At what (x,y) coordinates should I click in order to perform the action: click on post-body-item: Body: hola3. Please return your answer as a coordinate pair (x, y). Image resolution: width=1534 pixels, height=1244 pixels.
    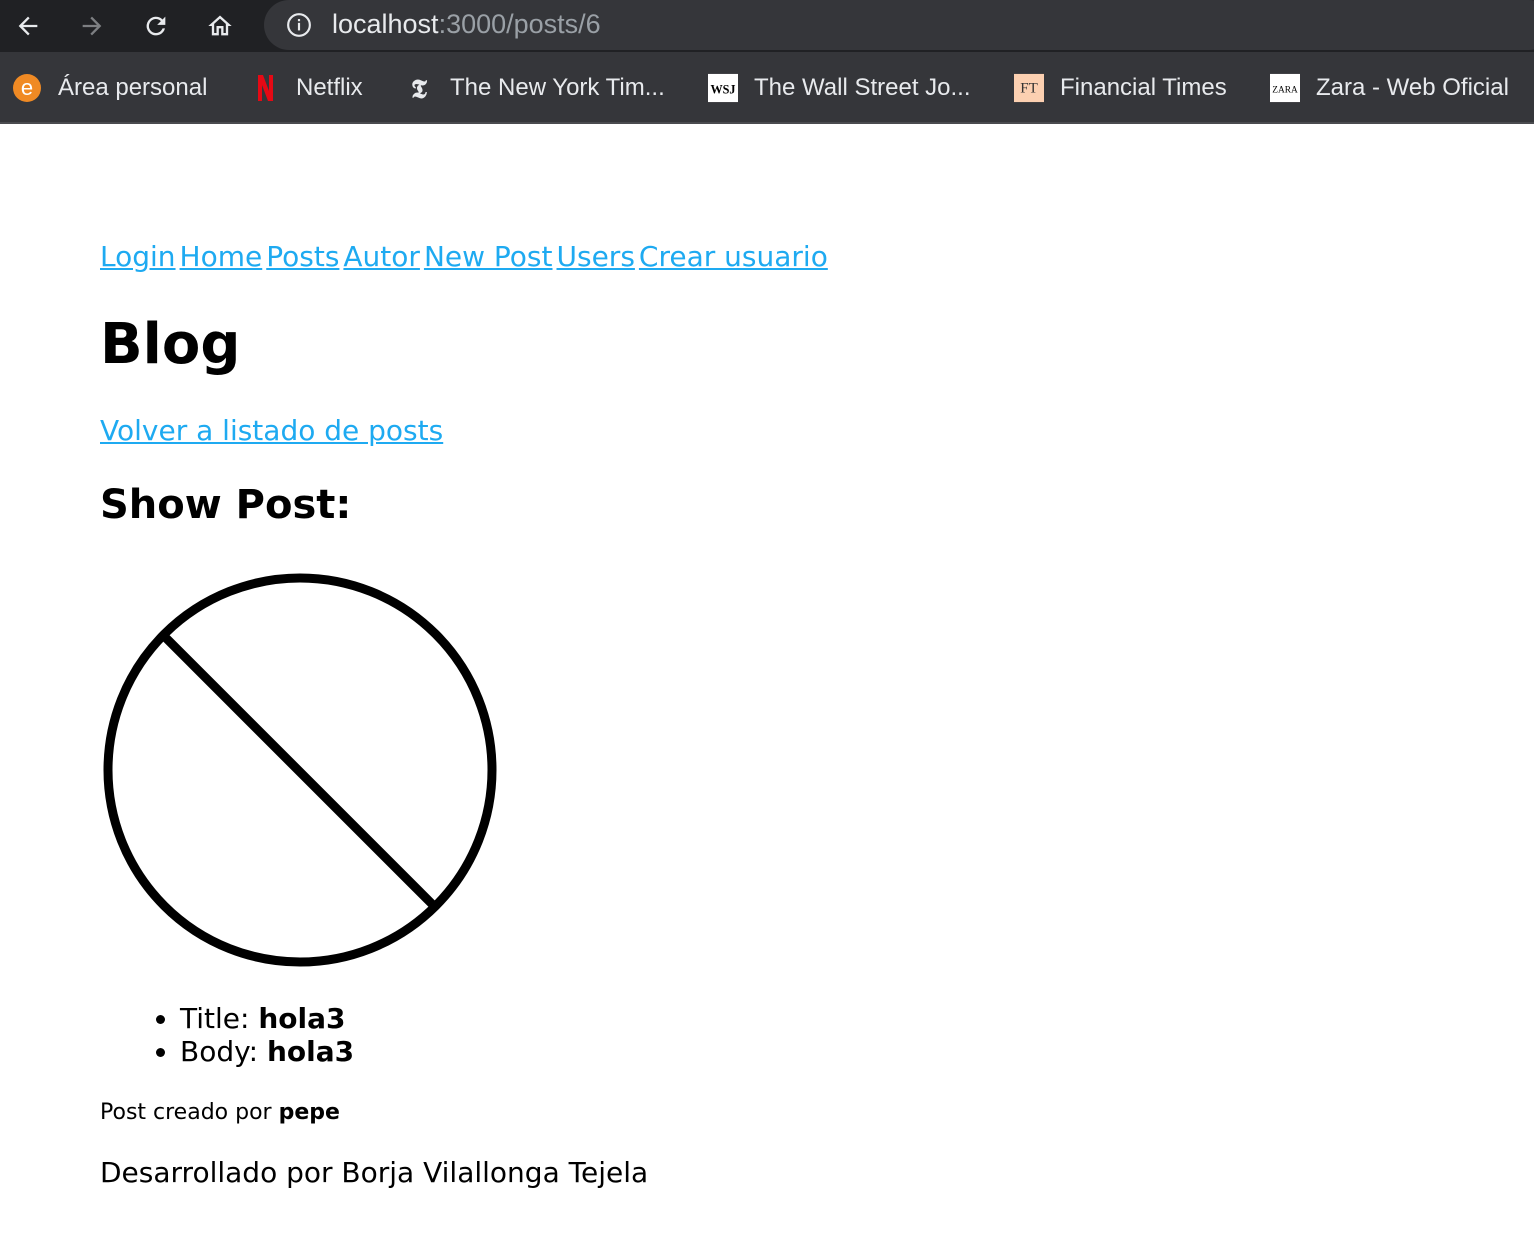
    Looking at the image, I should click on (267, 1051).